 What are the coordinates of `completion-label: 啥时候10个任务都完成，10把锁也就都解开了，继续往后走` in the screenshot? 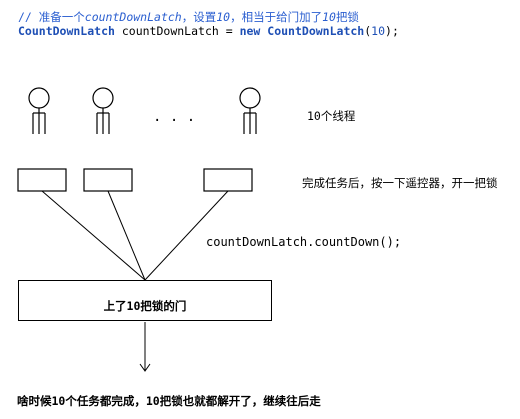 It's located at (169, 401).